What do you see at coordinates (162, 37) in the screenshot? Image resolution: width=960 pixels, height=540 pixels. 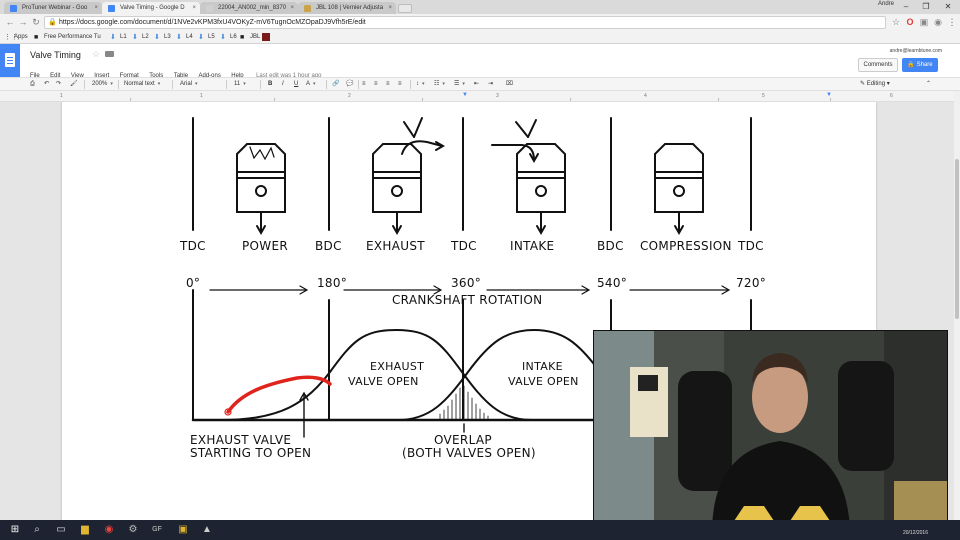 I see `bookmark-l3: ⬇ L3` at bounding box center [162, 37].